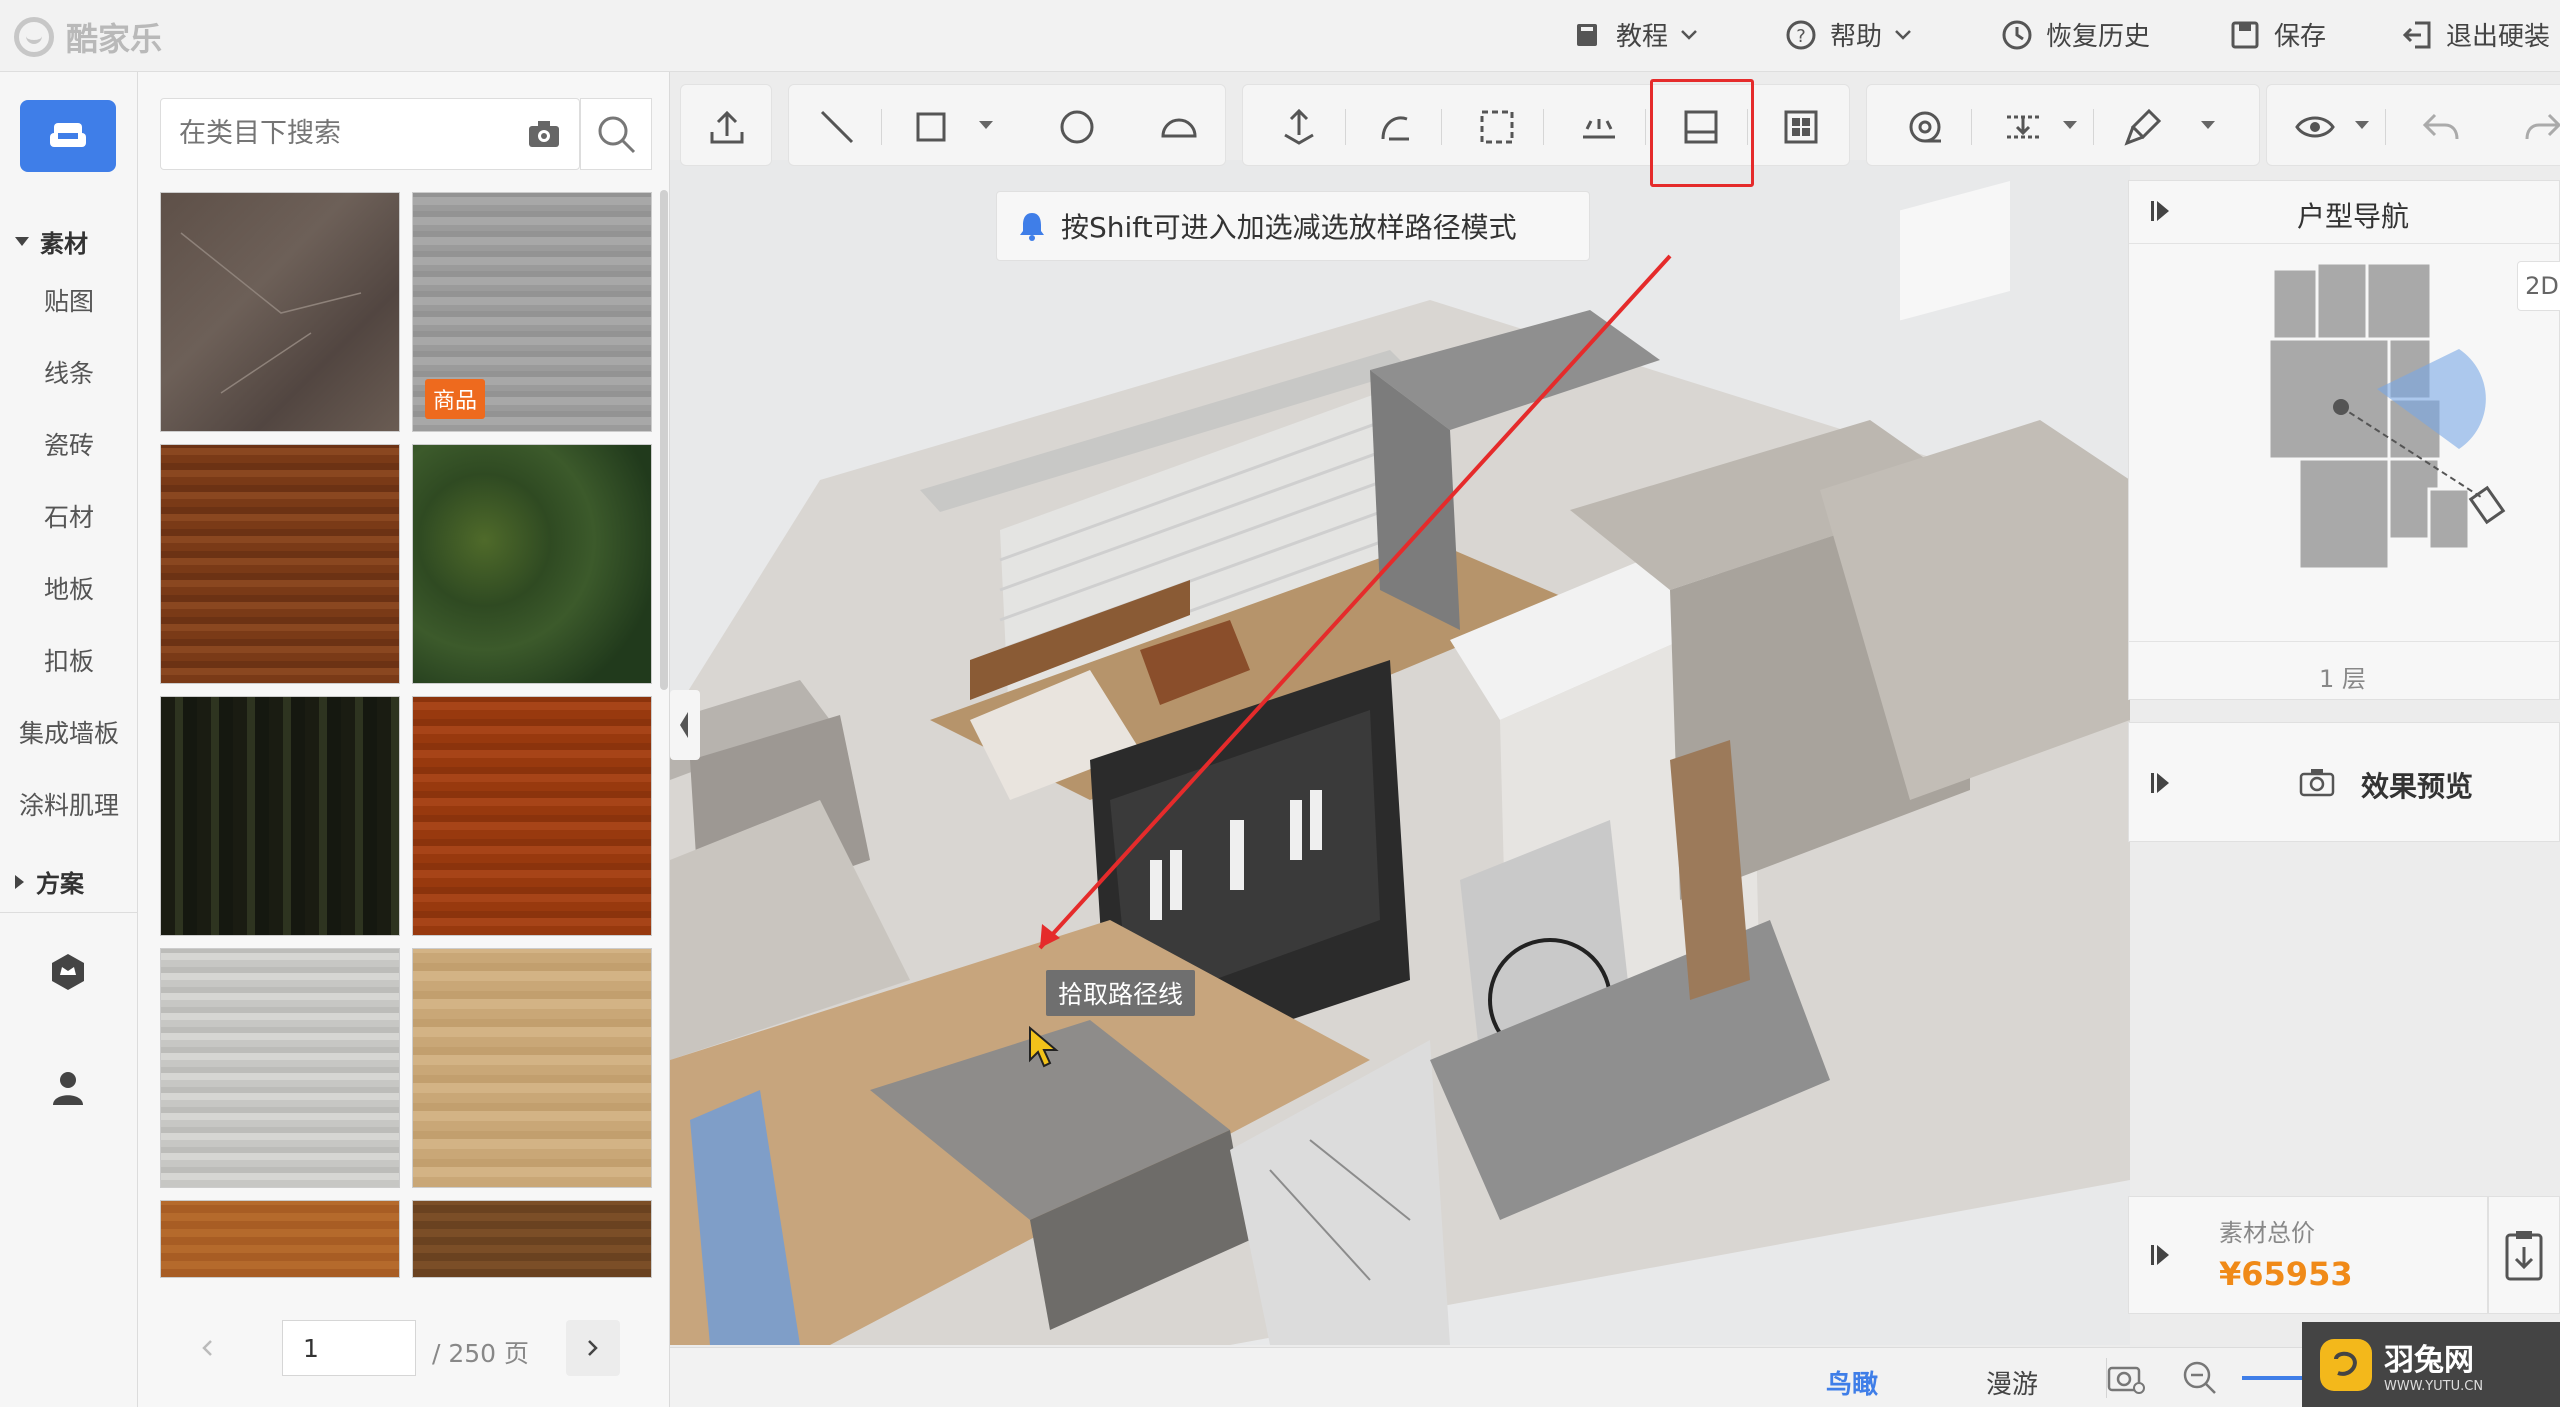 This screenshot has width=2560, height=1407. I want to click on app-logo: 酷家乐, so click(88, 37).